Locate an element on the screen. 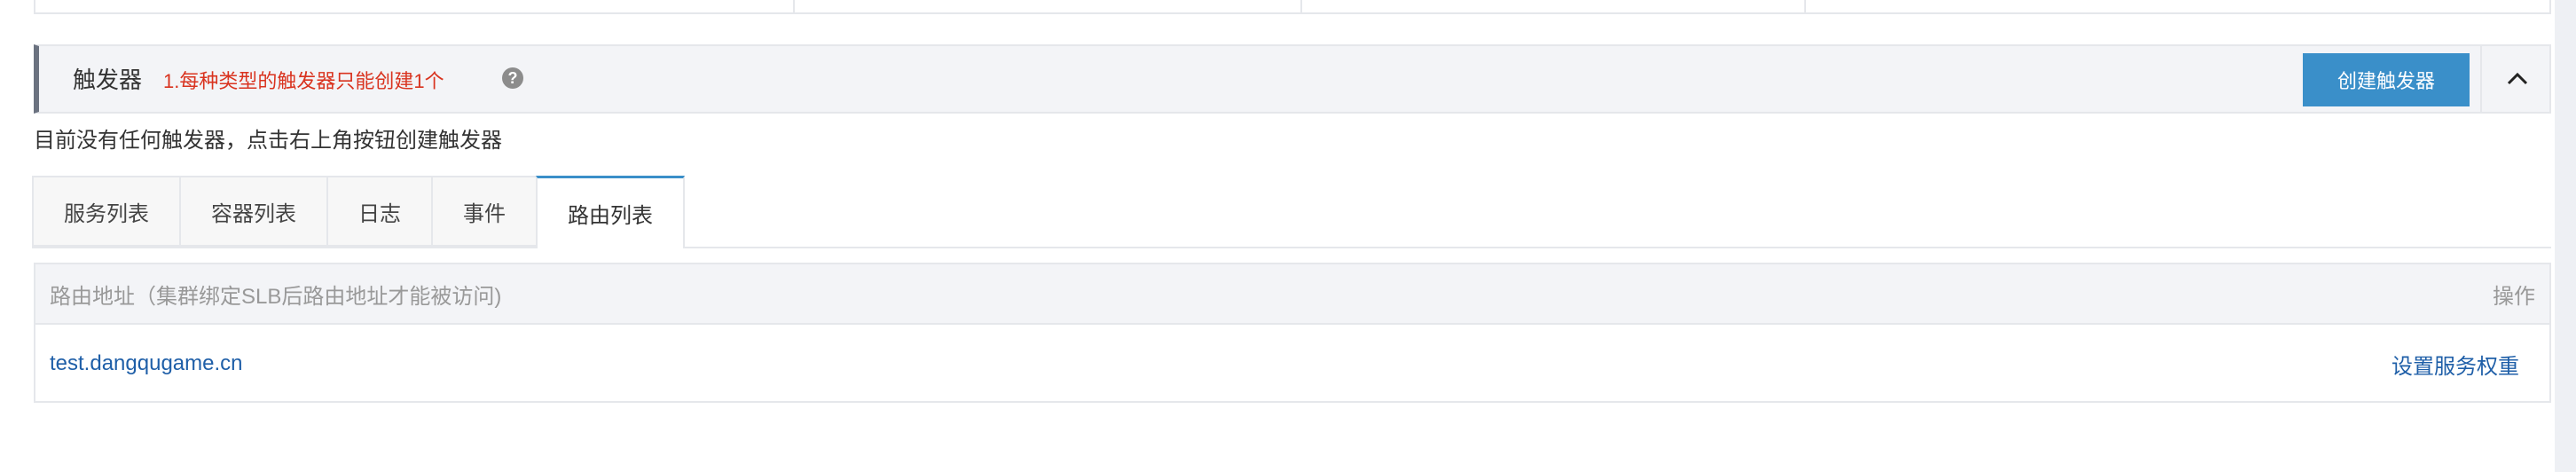 This screenshot has height=472, width=2576. tab-bar: 服务列表 容器列表 日志 事件 路由列表 is located at coordinates (358, 212).